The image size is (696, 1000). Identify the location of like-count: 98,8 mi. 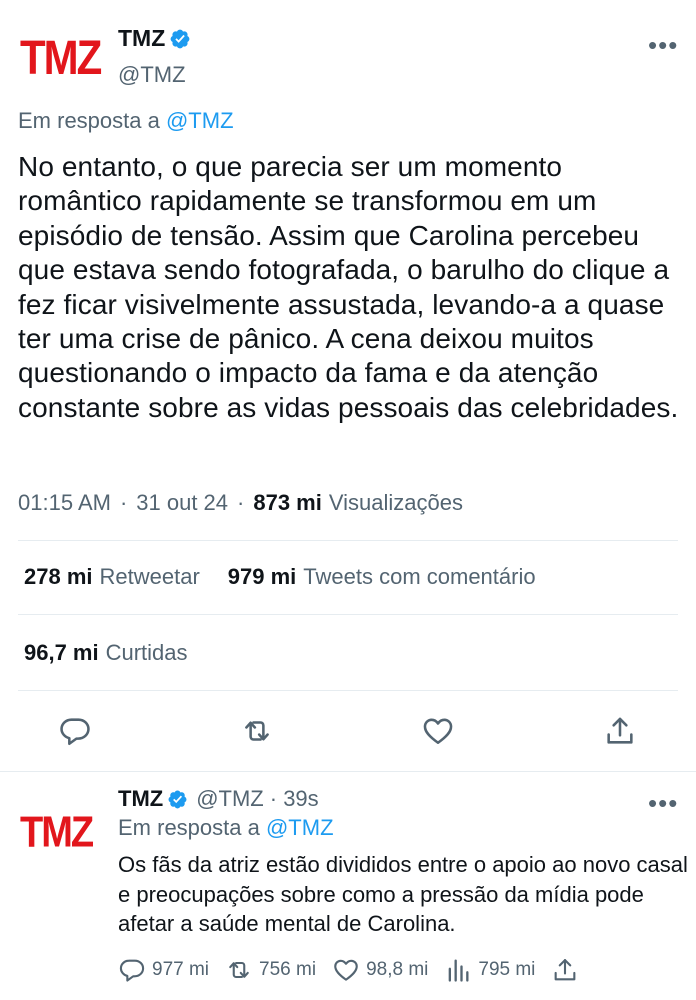
(397, 969).